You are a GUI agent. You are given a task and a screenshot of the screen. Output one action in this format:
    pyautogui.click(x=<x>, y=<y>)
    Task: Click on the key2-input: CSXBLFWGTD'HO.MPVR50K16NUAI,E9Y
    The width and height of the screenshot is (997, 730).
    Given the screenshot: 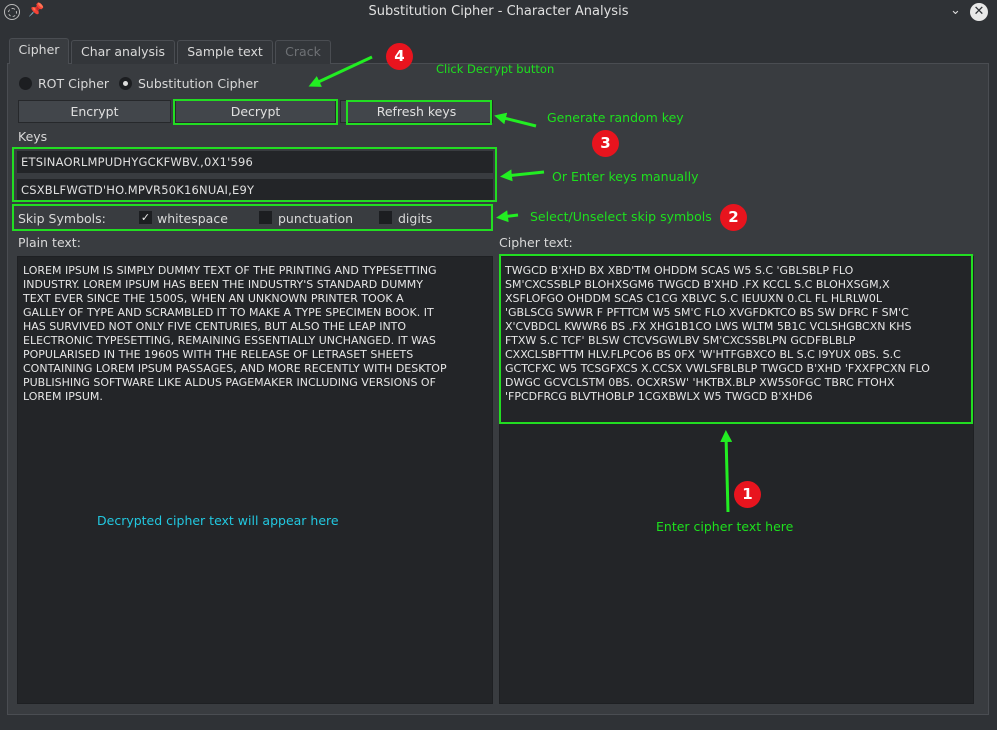 What is the action you would take?
    pyautogui.click(x=255, y=190)
    